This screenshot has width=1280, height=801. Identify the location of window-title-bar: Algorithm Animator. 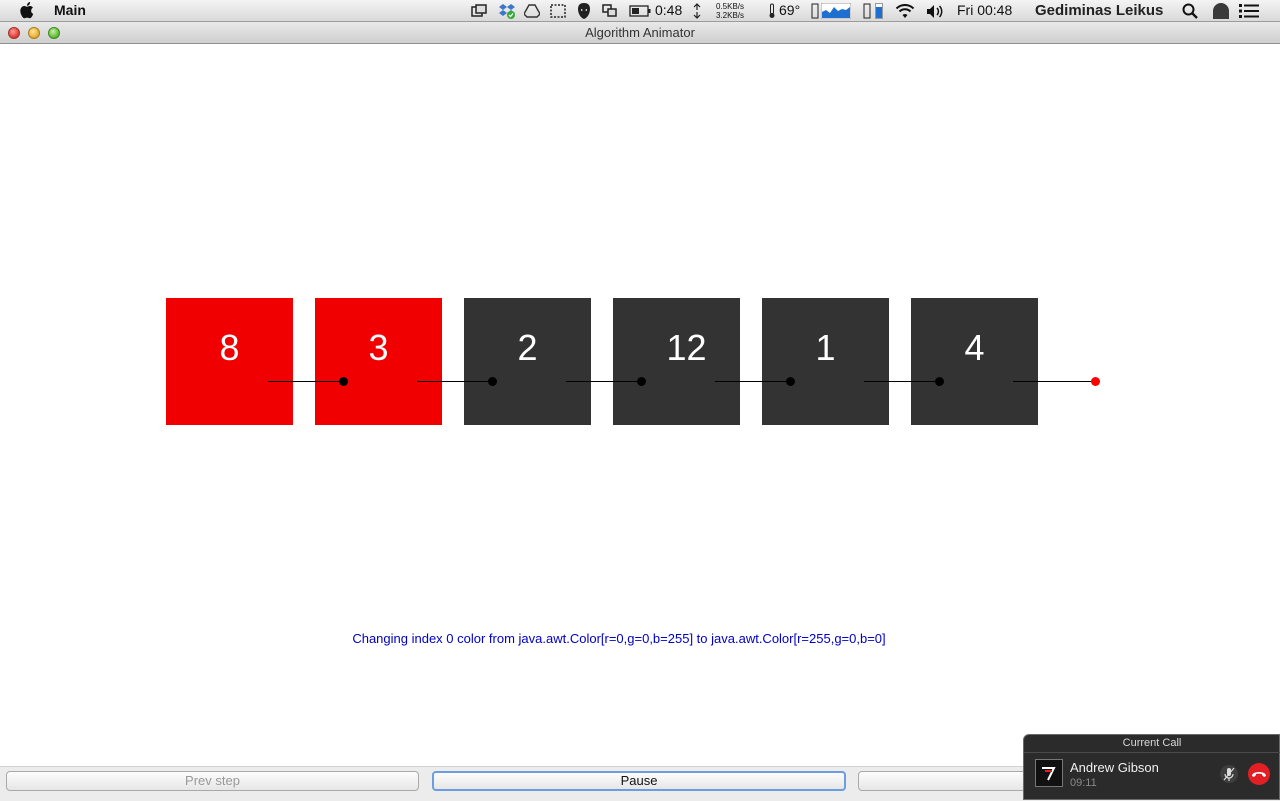
(640, 33).